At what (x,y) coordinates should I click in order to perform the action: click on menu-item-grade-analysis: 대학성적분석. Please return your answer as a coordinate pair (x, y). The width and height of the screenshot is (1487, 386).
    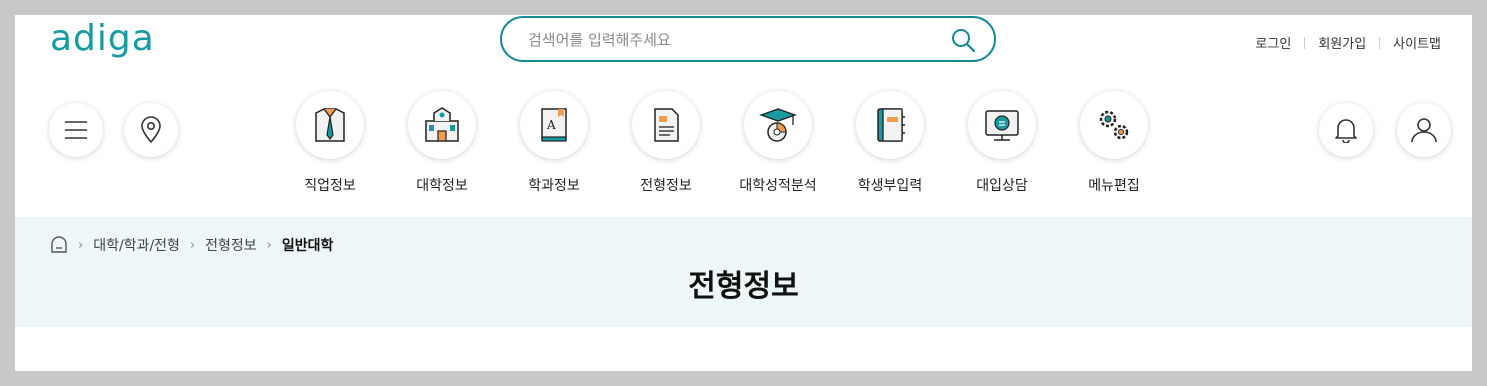
    Looking at the image, I should click on (778, 143).